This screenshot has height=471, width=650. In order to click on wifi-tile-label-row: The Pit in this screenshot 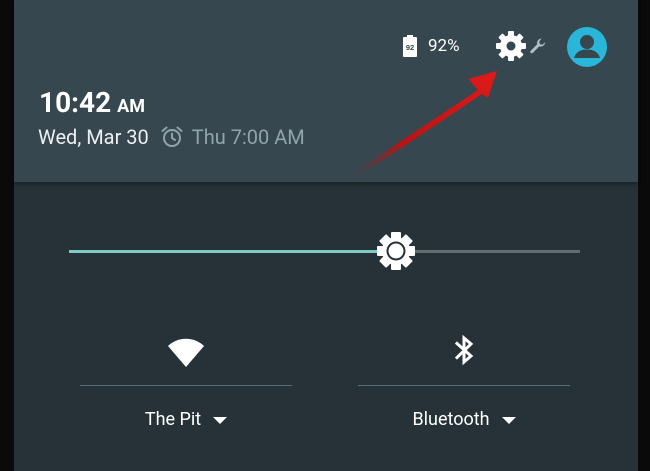, I will do `click(186, 419)`.